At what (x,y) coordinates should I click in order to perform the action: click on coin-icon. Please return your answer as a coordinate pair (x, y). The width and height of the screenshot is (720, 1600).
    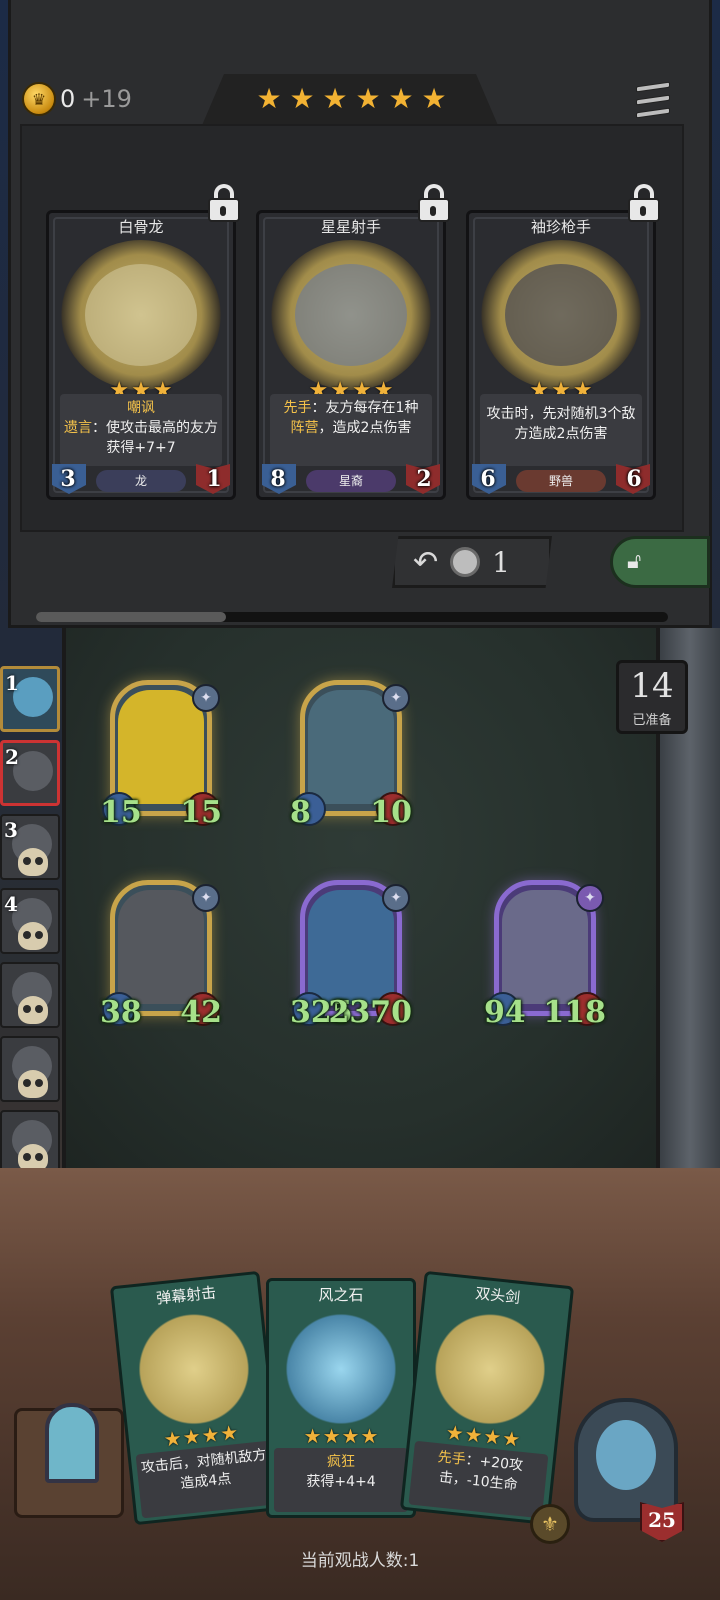
    Looking at the image, I should click on (465, 562).